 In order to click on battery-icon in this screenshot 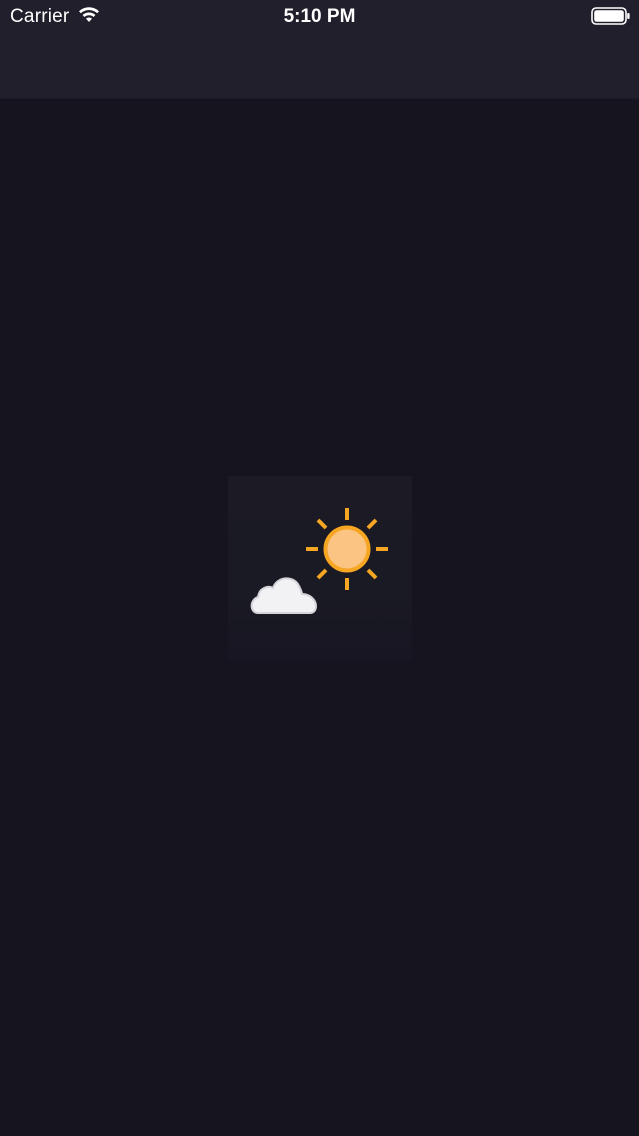, I will do `click(611, 16)`.